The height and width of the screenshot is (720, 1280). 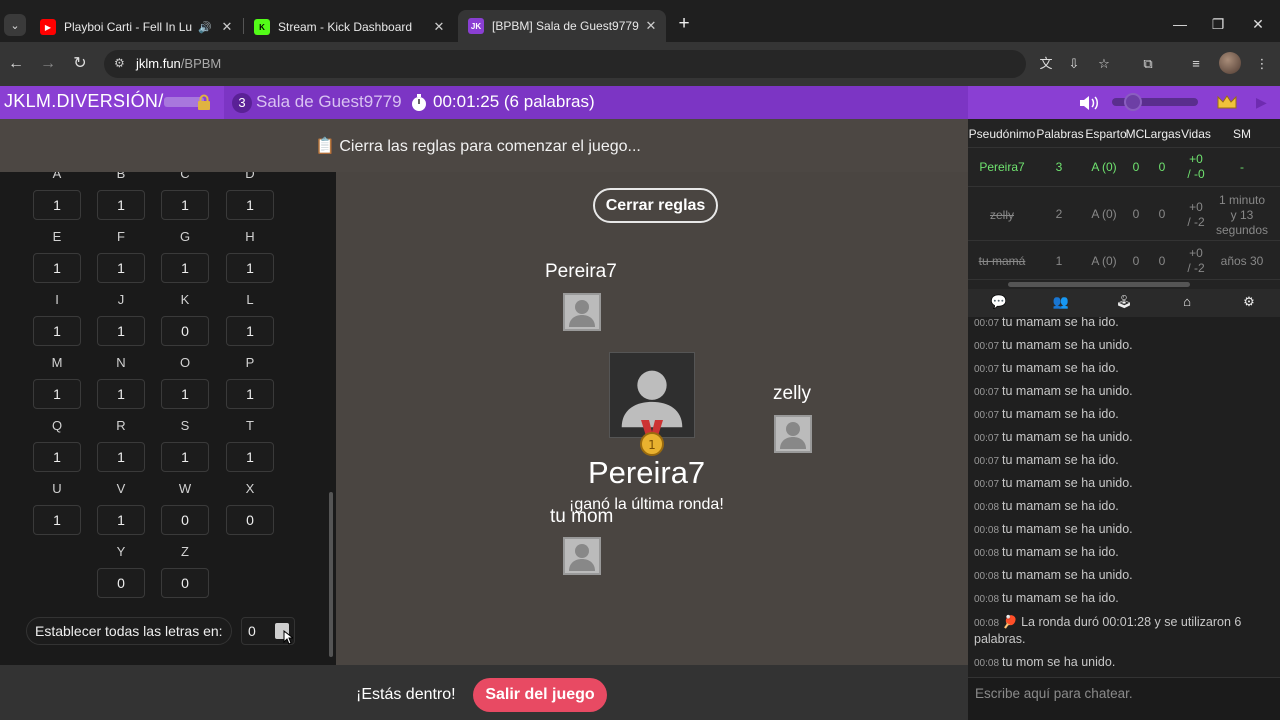 What do you see at coordinates (419, 102) in the screenshot?
I see `stopwatch-icon` at bounding box center [419, 102].